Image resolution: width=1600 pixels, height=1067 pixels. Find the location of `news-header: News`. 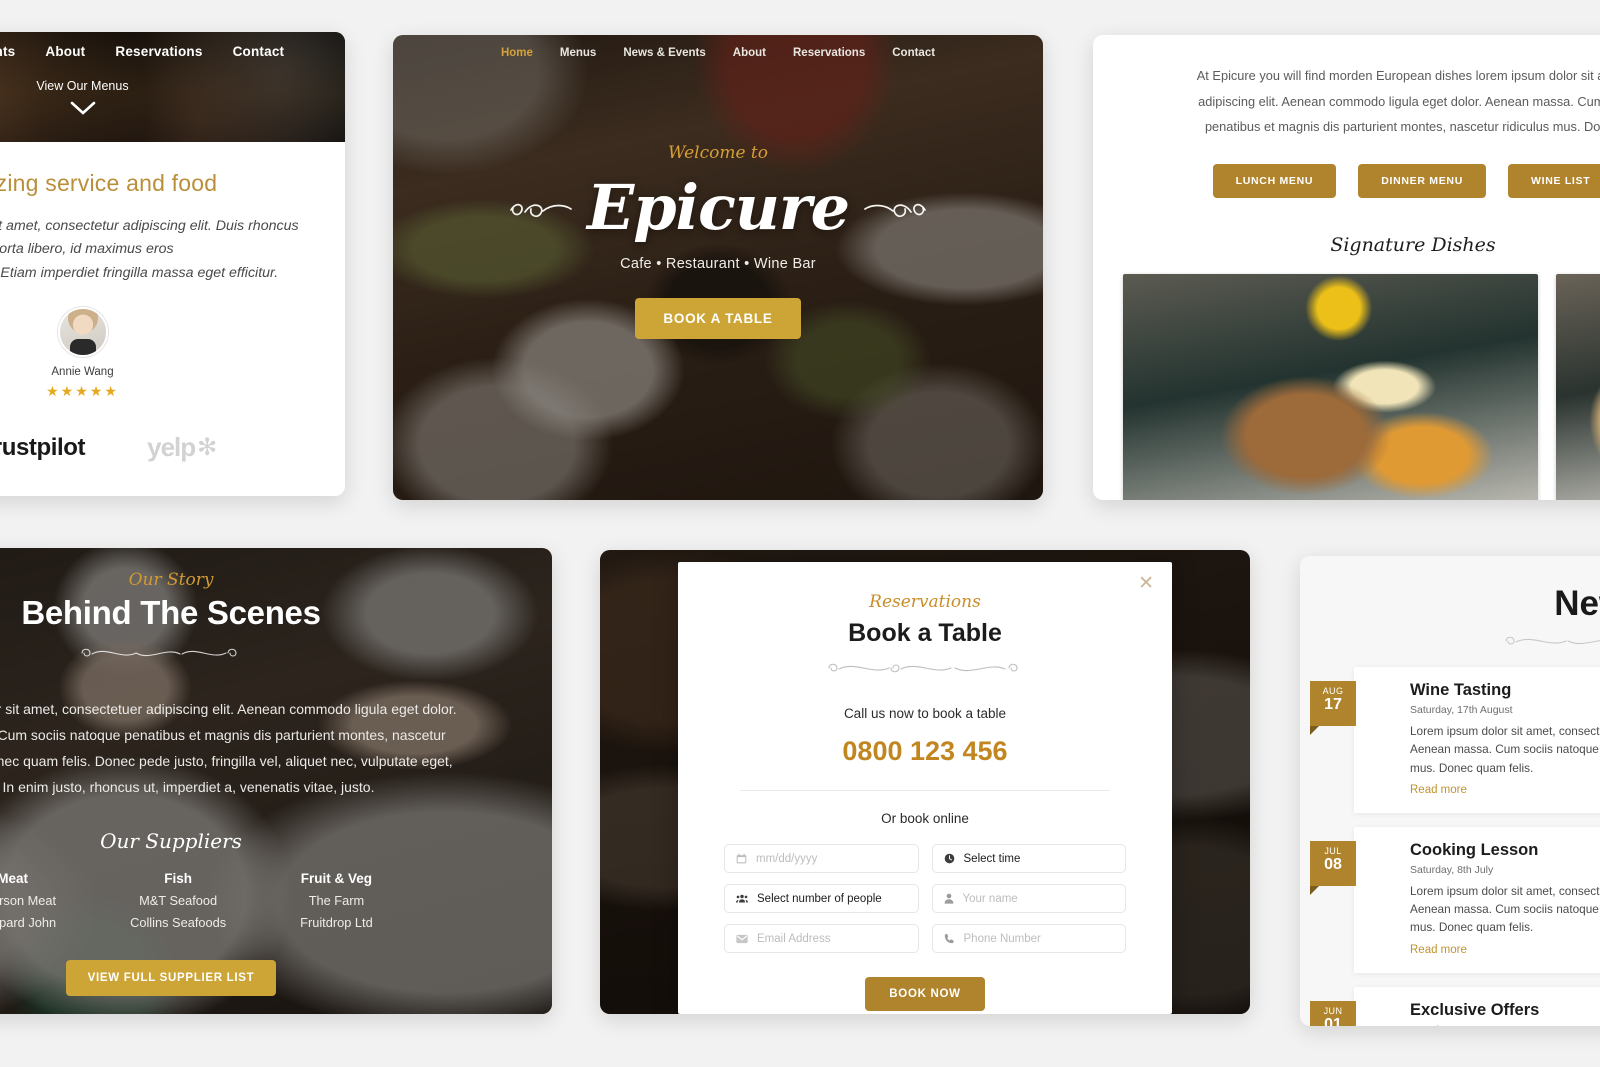

news-header: News is located at coordinates (1450, 604).